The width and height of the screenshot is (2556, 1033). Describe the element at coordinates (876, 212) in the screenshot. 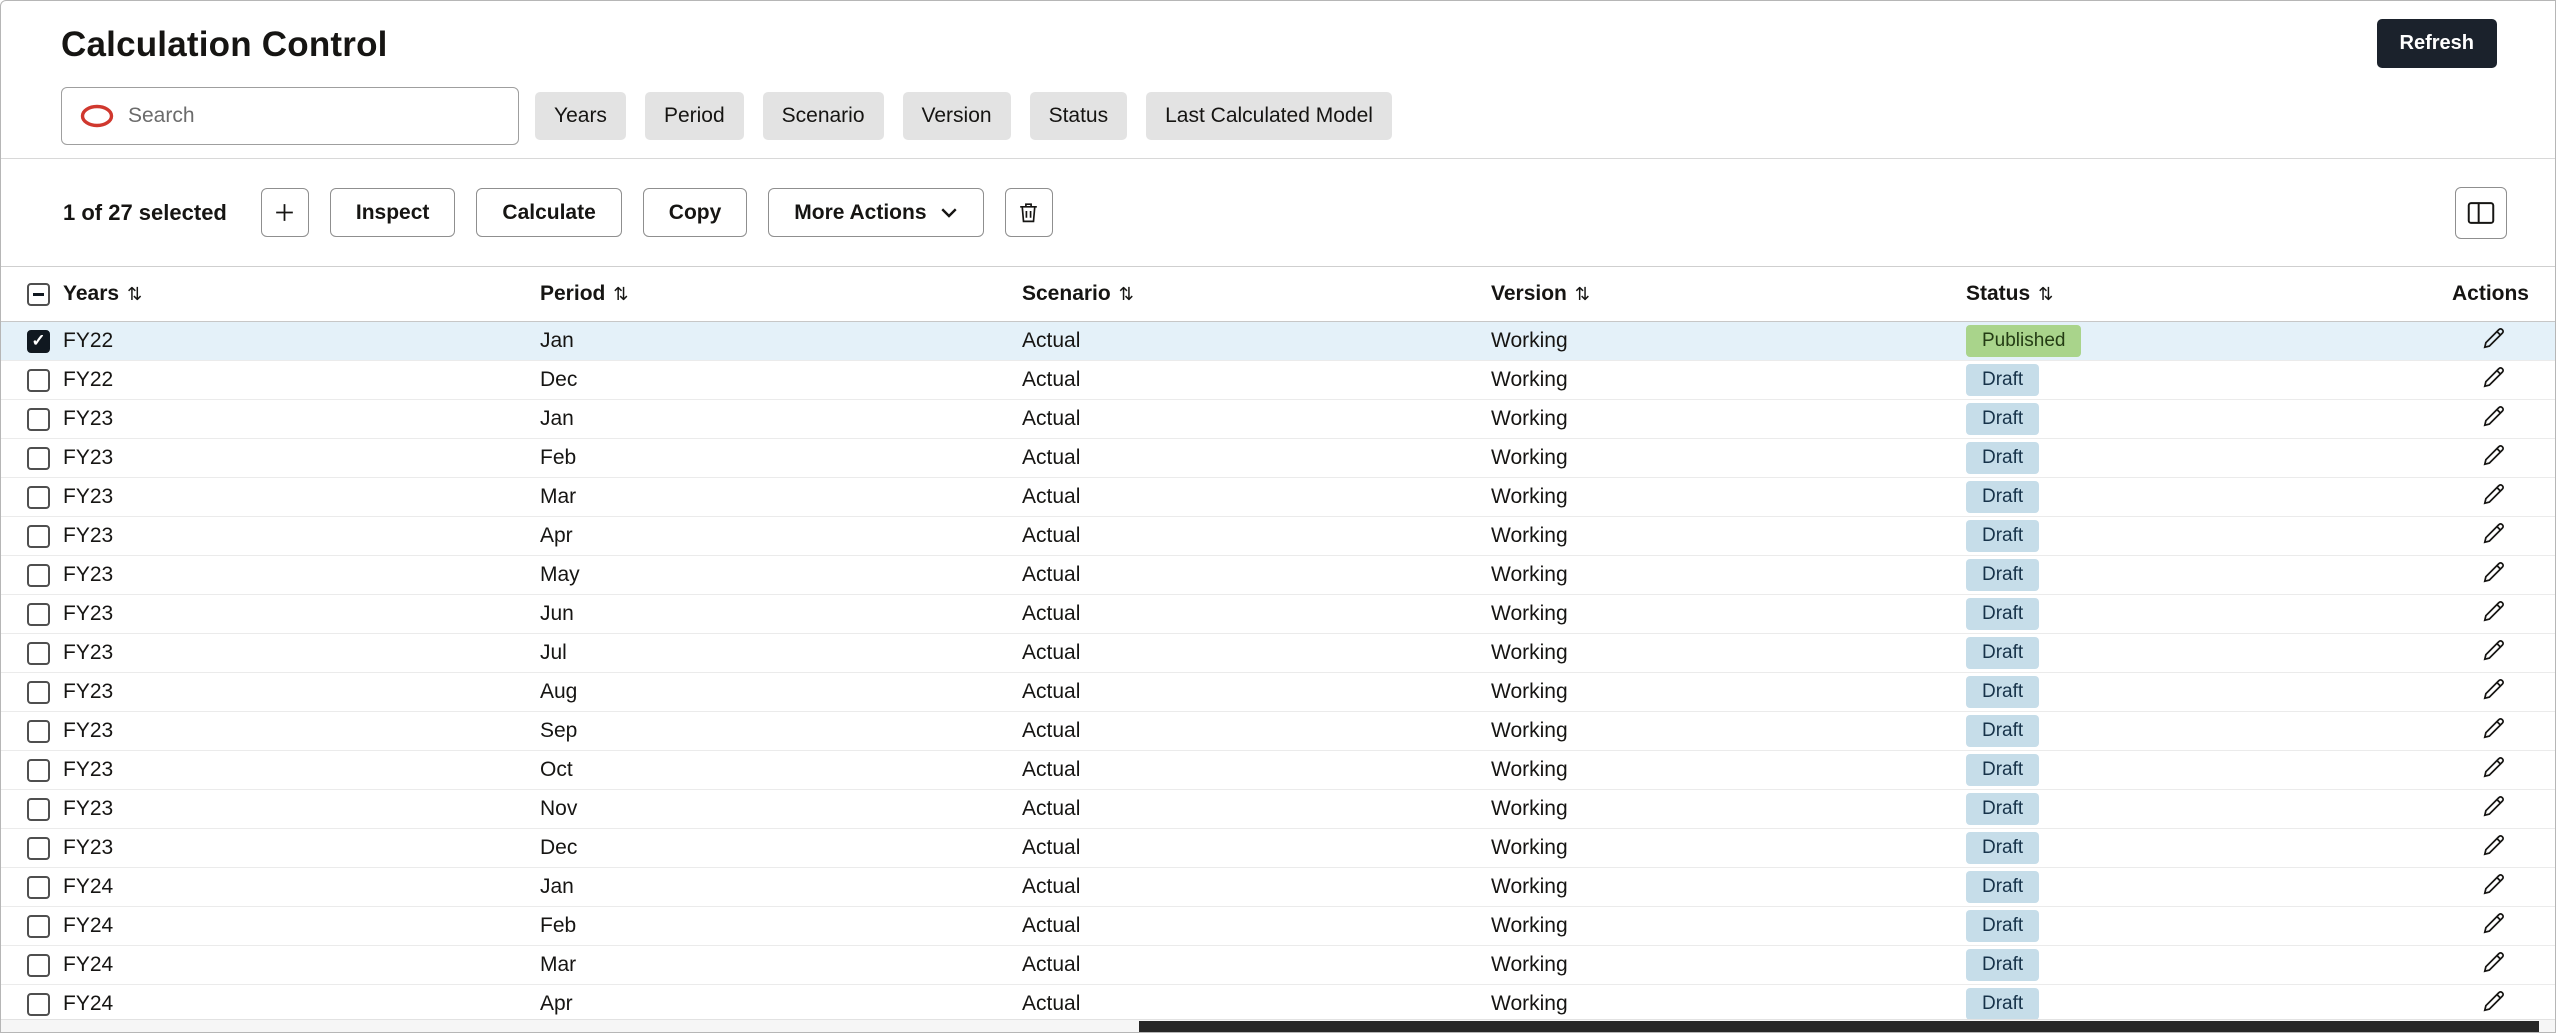

I see `more-actions-button: More Actions` at that location.